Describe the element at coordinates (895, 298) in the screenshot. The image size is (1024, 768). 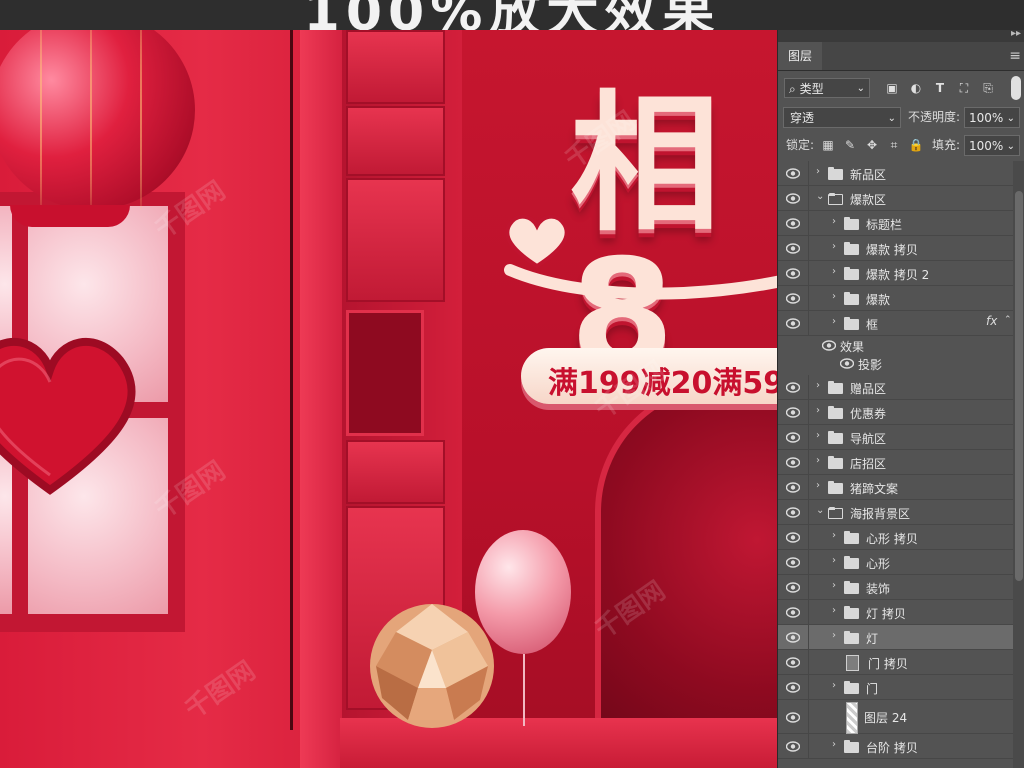
I see `layer-row: › 爆款` at that location.